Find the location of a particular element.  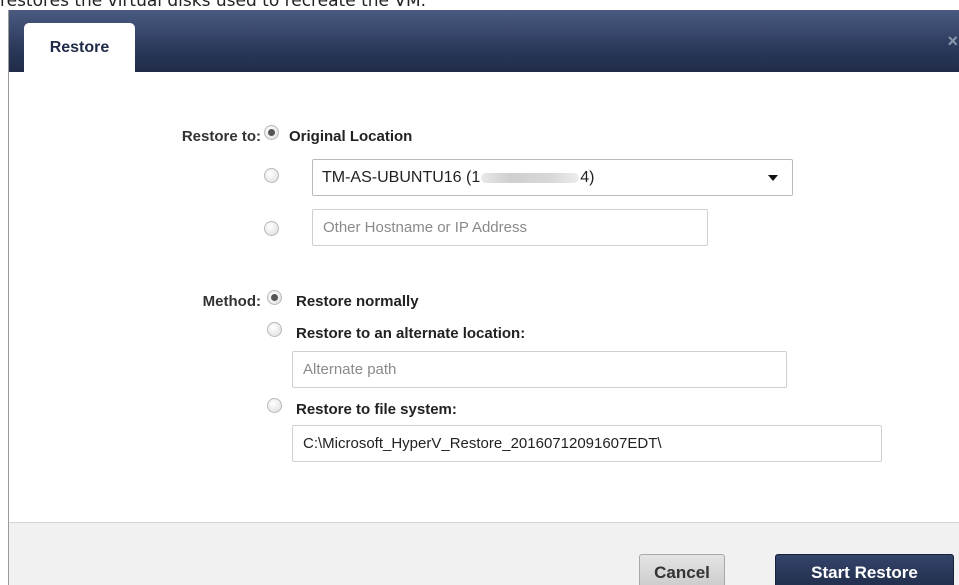

chevron-down-icon is located at coordinates (773, 178).